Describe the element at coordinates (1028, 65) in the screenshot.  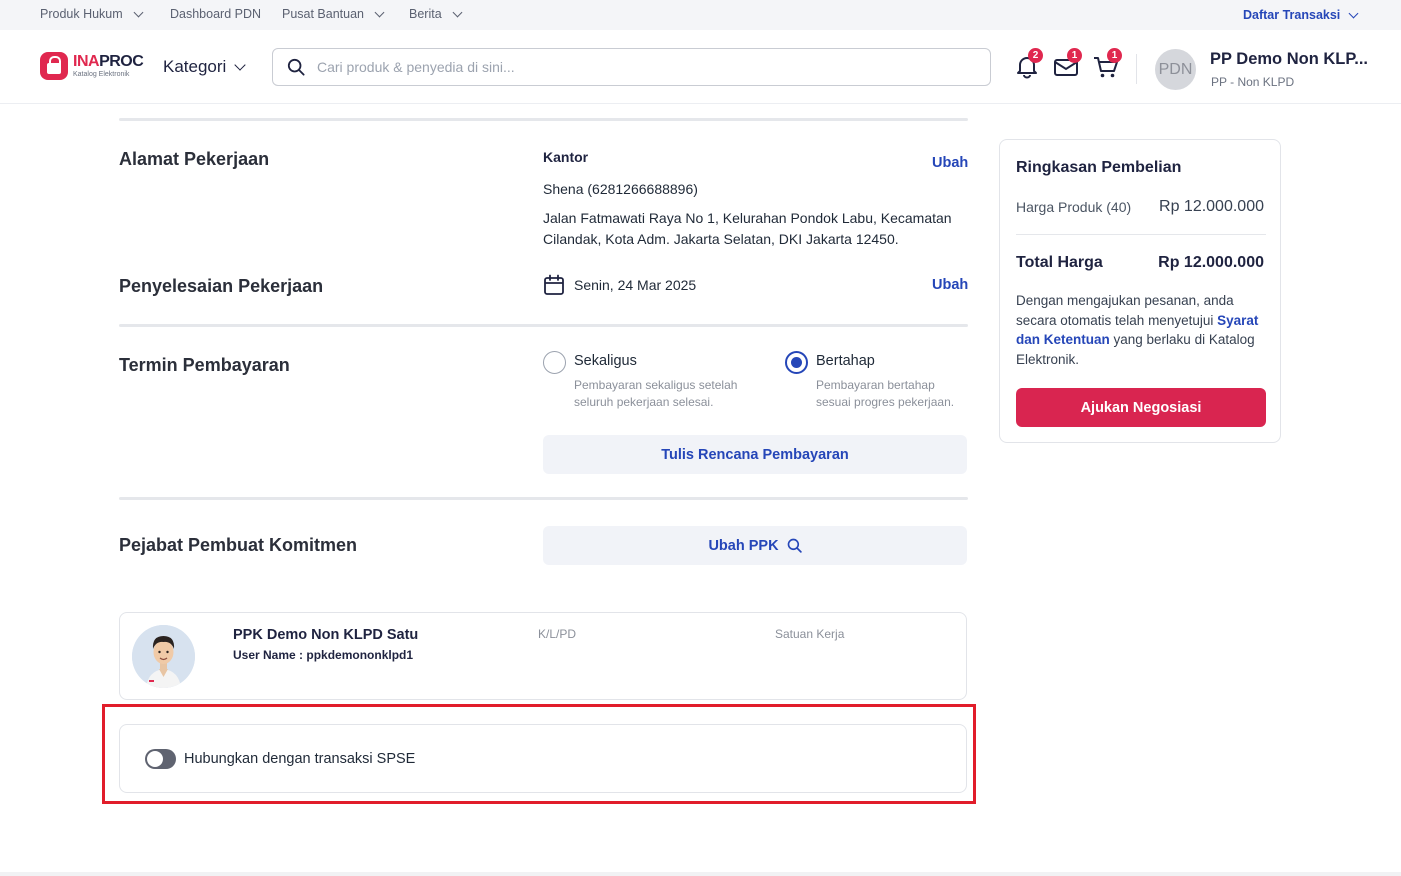
I see `notification-button: 2` at that location.